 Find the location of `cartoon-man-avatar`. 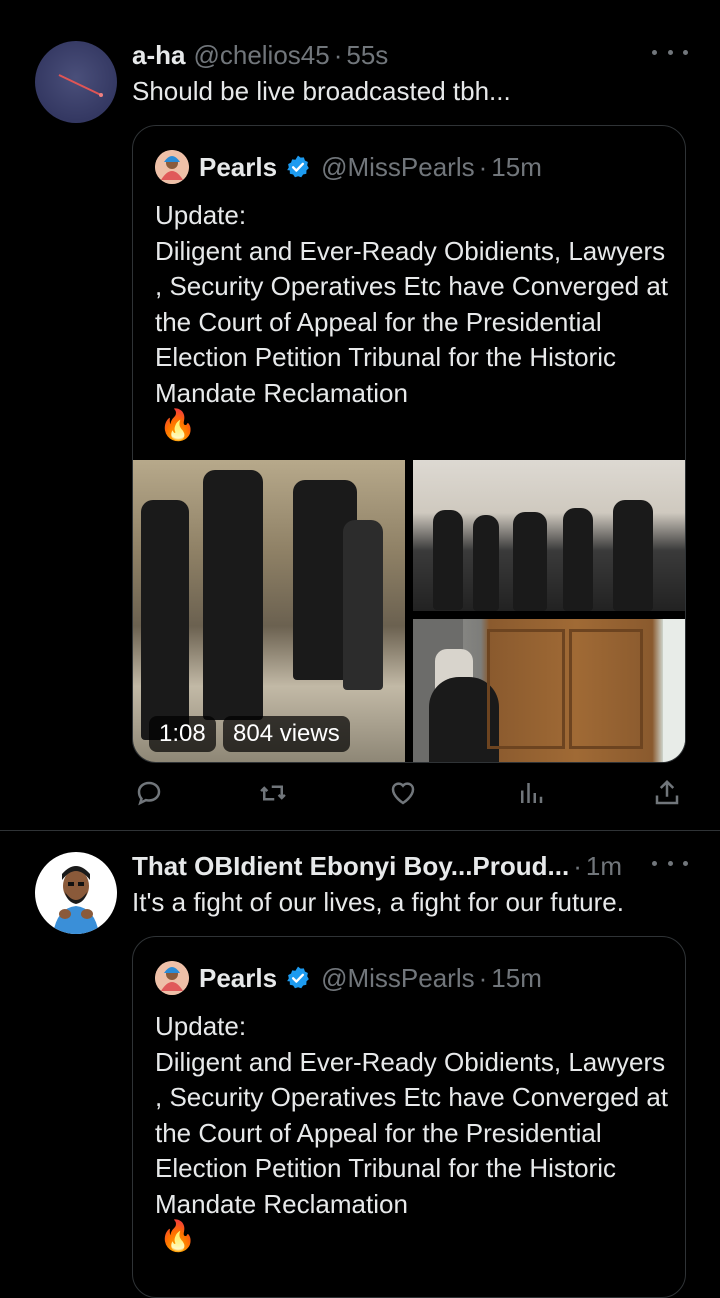

cartoon-man-avatar is located at coordinates (76, 900).